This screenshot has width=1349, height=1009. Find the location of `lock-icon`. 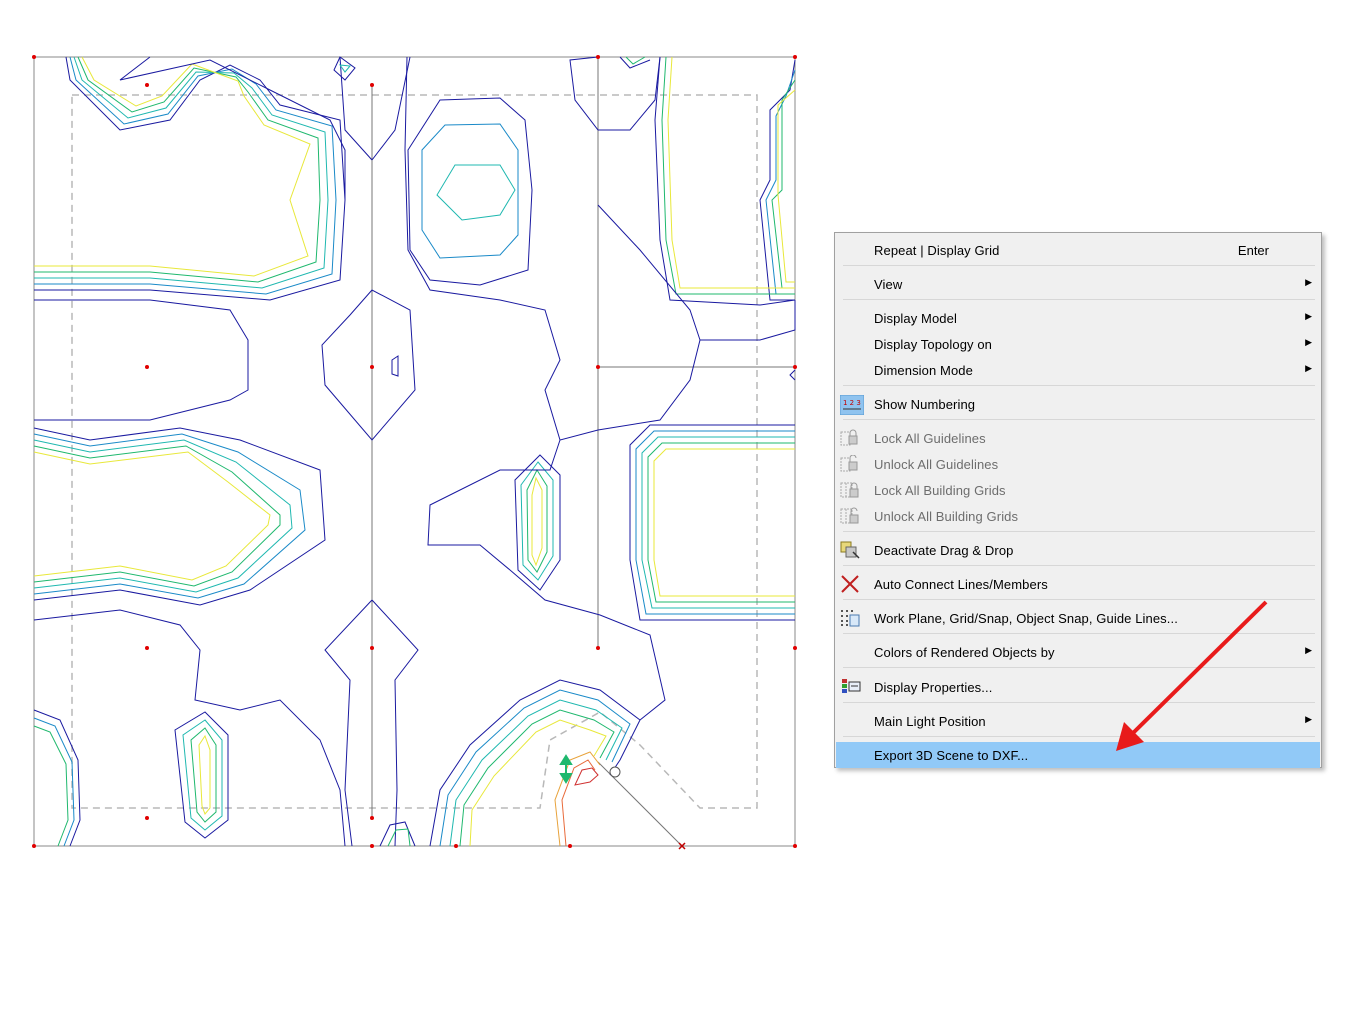

lock-icon is located at coordinates (850, 438).